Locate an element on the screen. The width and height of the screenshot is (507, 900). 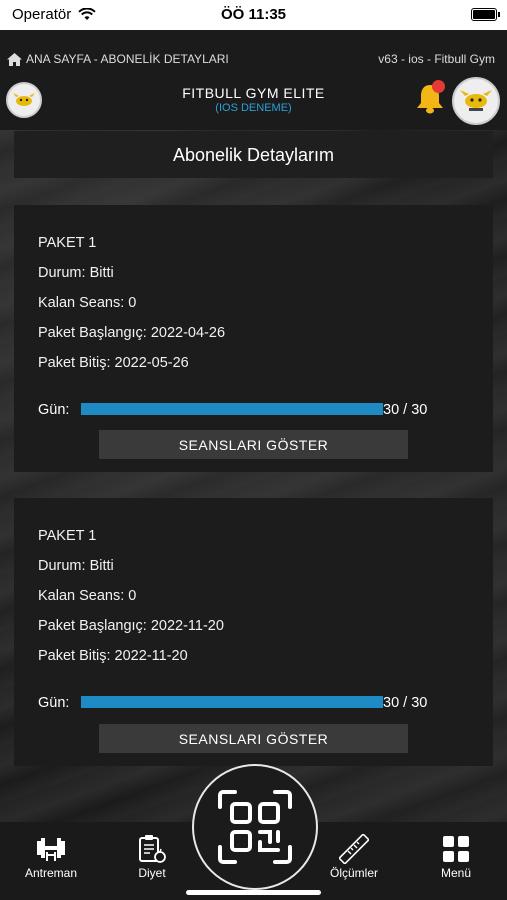
version-label: v63 - ios - Fitbull Gym is located at coordinates (436, 59).